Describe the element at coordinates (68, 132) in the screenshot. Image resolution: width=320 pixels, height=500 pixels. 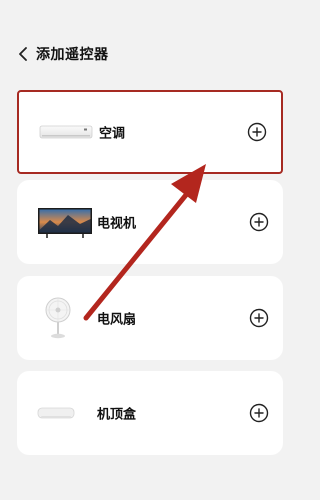
I see `air-conditioner-icon` at that location.